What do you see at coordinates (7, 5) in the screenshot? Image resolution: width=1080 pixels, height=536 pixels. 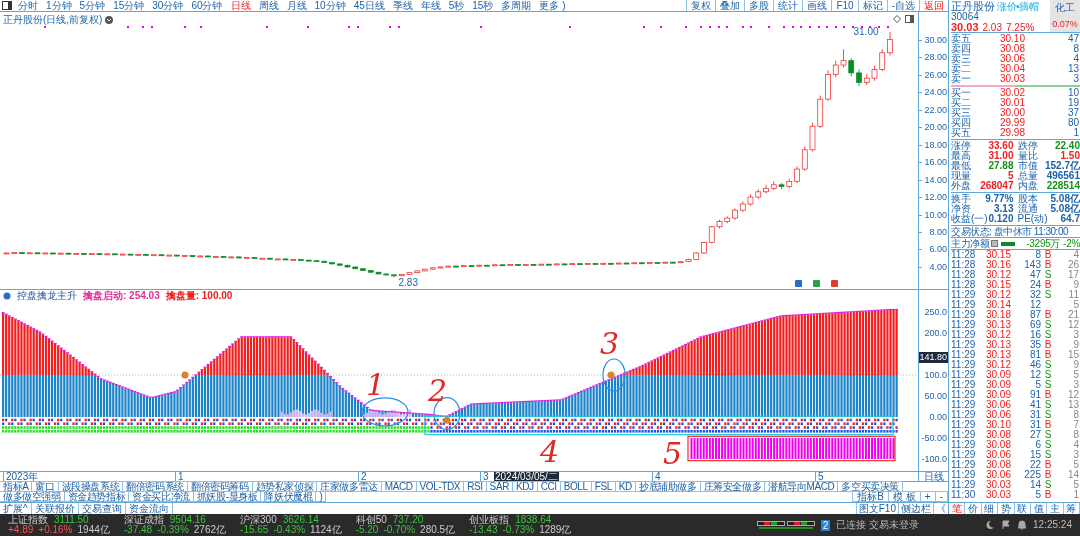 I see `window-icon` at bounding box center [7, 5].